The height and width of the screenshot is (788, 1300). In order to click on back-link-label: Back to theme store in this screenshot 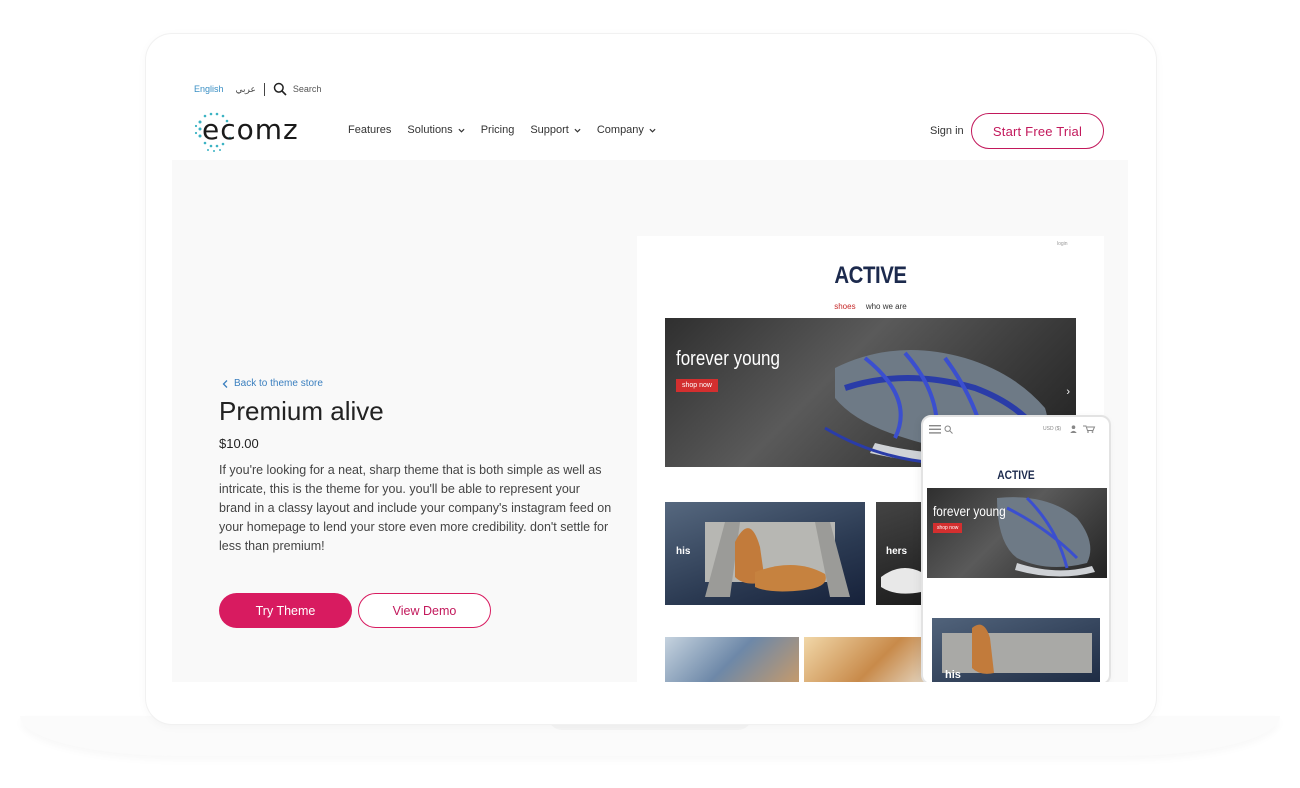, I will do `click(278, 383)`.